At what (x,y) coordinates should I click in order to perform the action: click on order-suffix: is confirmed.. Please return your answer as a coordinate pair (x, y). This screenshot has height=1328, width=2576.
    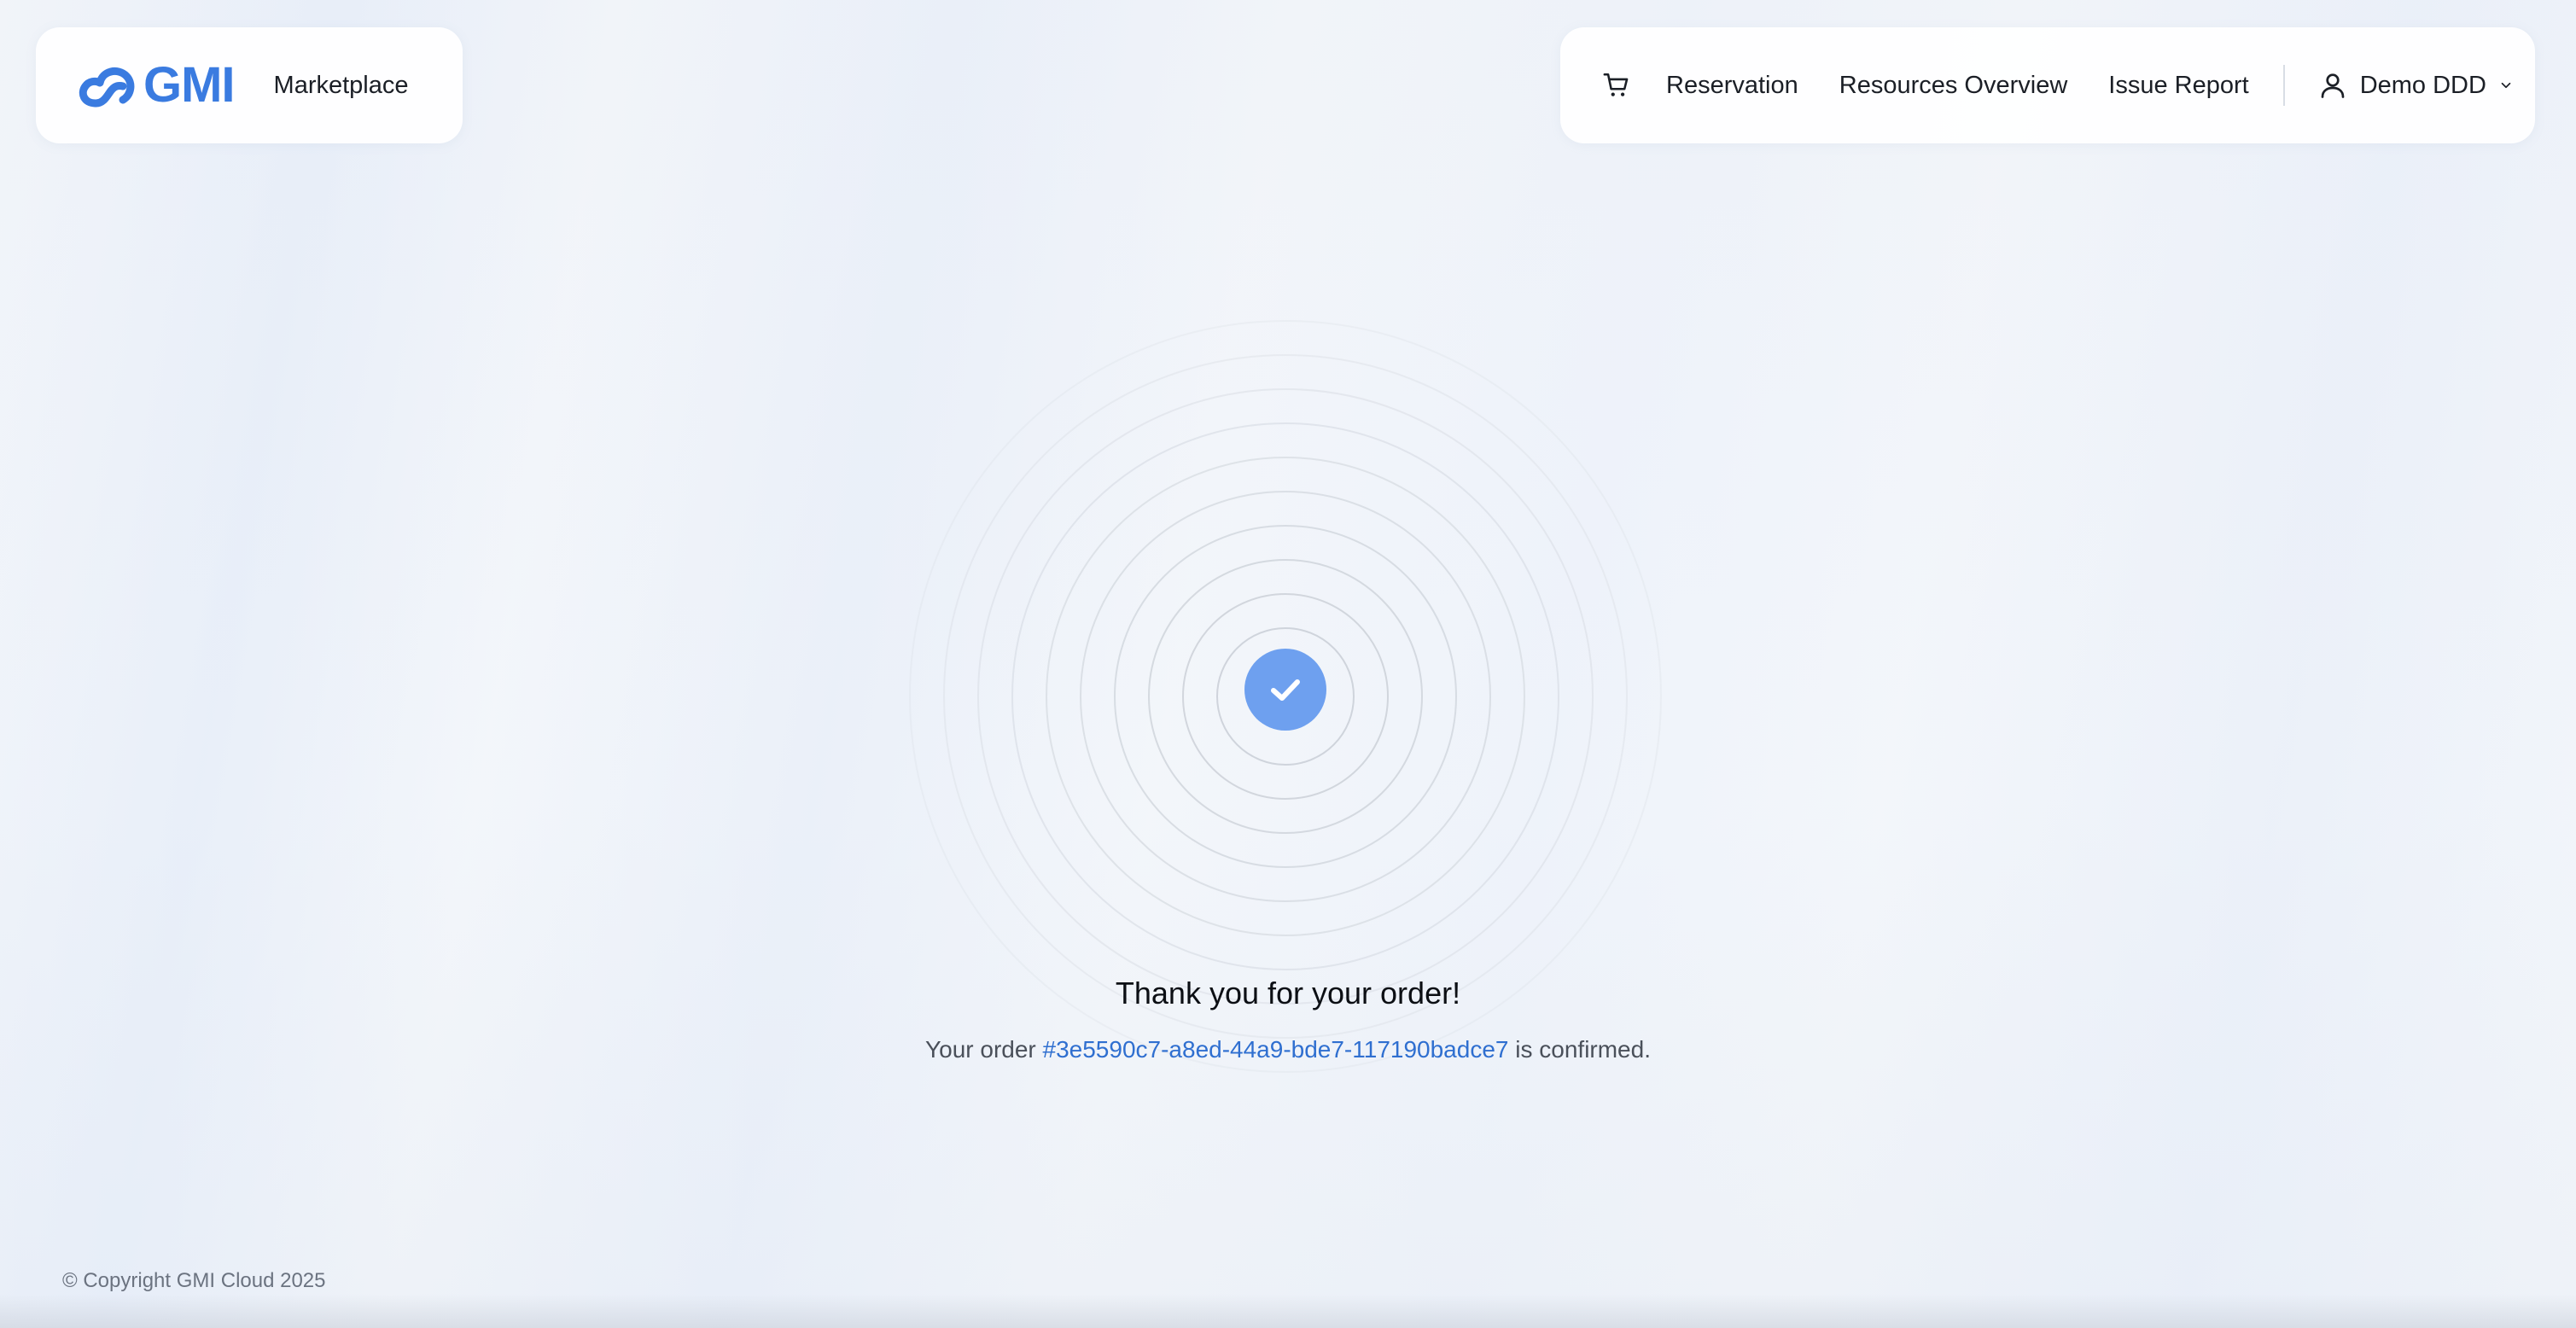
    Looking at the image, I should click on (1579, 1049).